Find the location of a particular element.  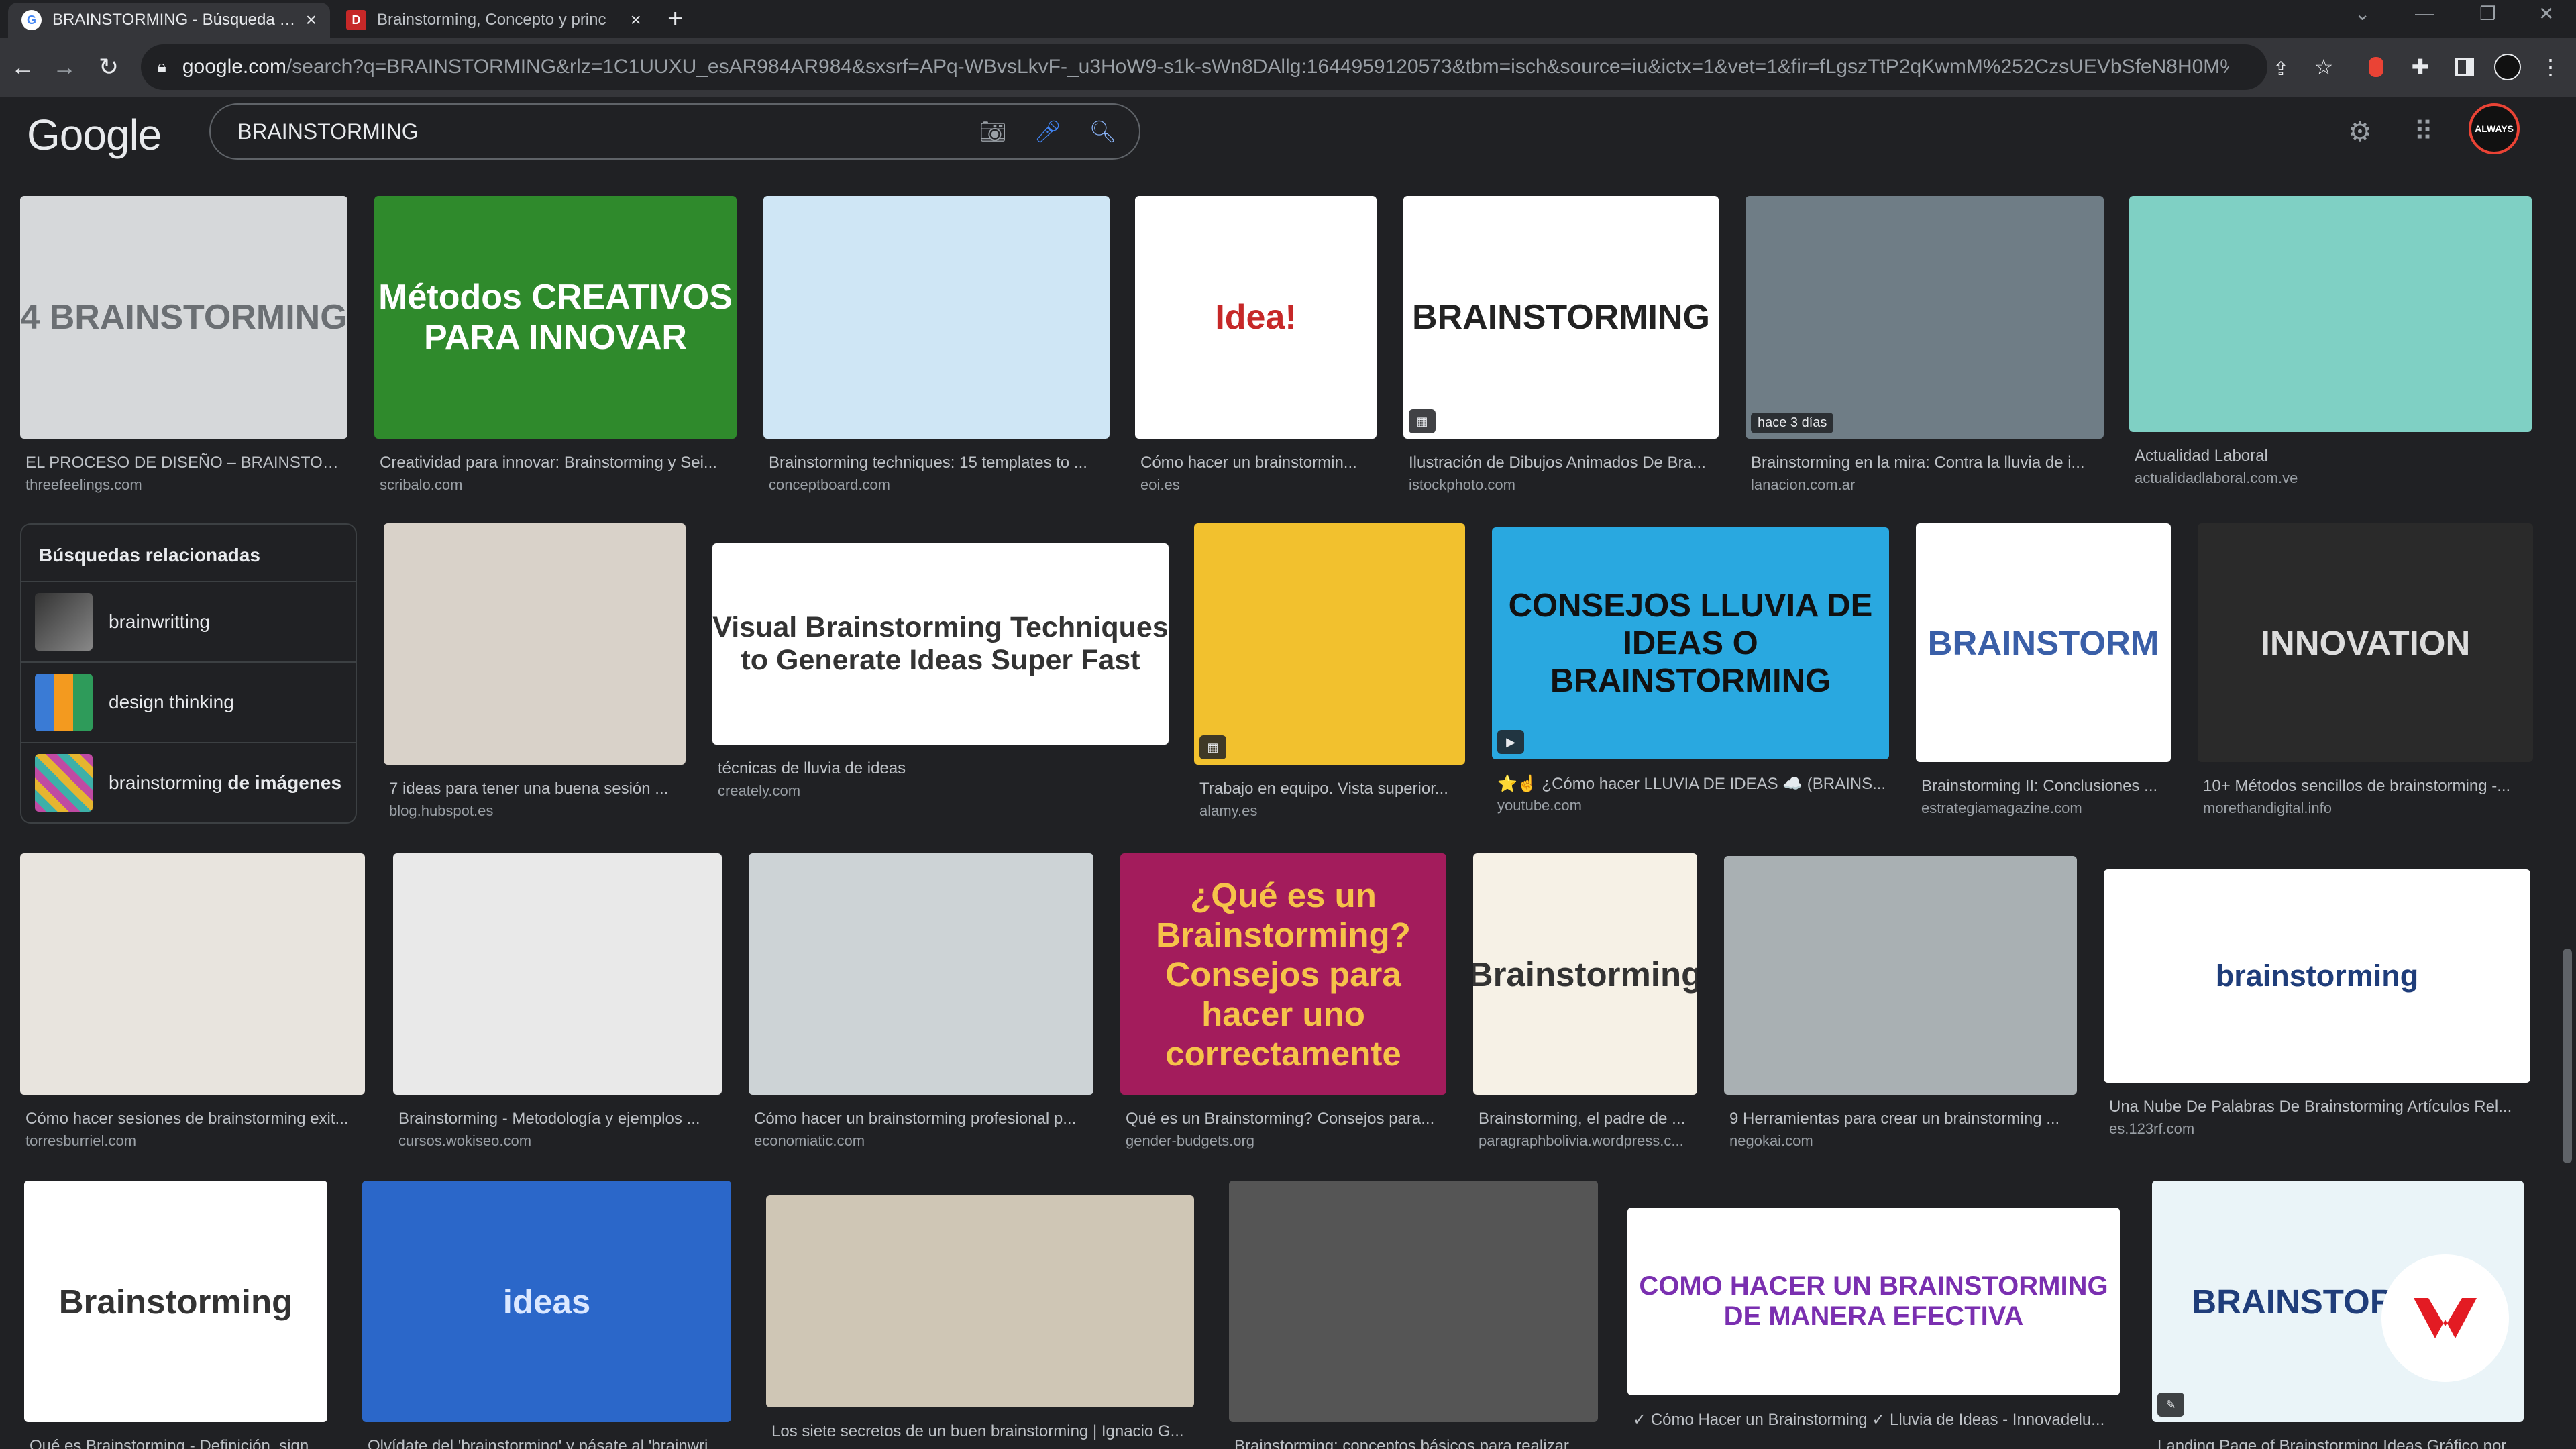

related-item-design-thinking: design thinking is located at coordinates (188, 701).